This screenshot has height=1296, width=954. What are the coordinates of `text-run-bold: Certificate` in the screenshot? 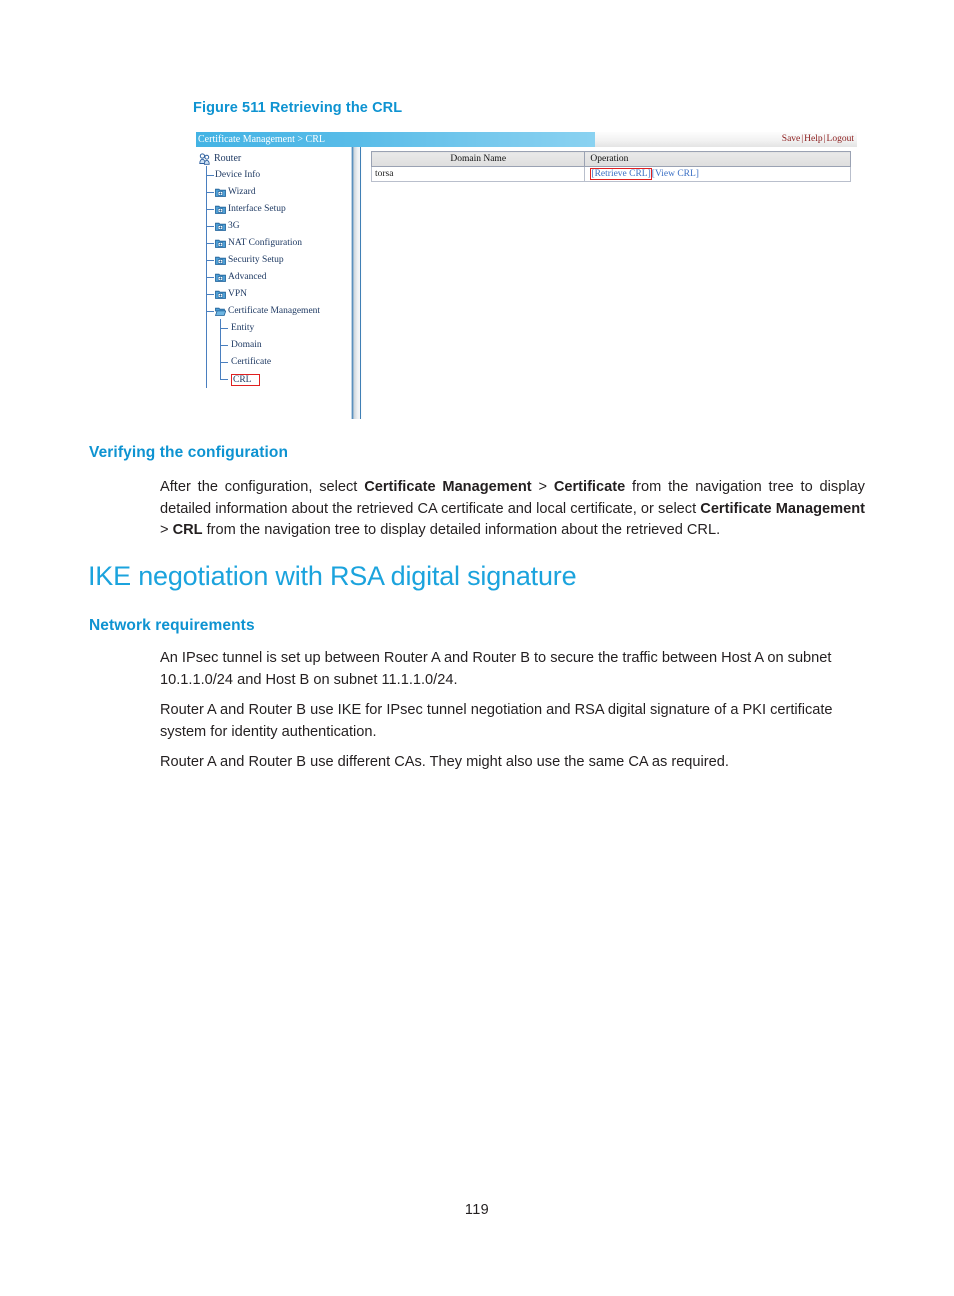 It's located at (589, 487).